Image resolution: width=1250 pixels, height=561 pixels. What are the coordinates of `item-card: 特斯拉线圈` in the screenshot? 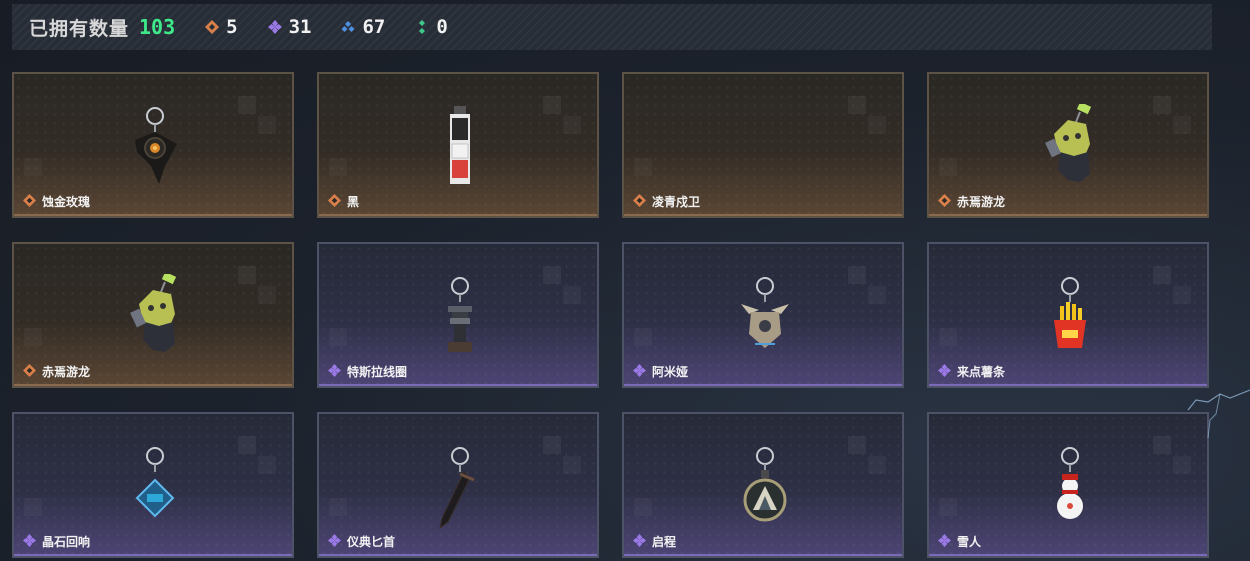 It's located at (458, 315).